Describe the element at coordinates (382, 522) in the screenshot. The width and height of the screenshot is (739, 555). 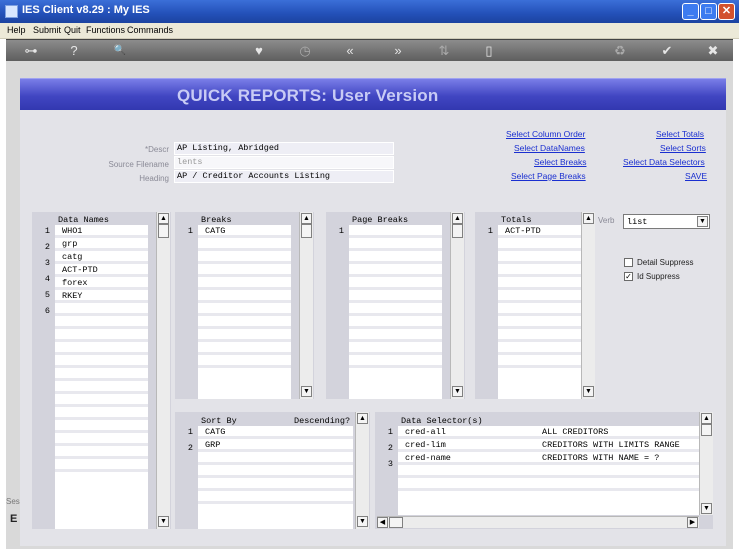
I see `scroll-left-icon: ◀` at that location.